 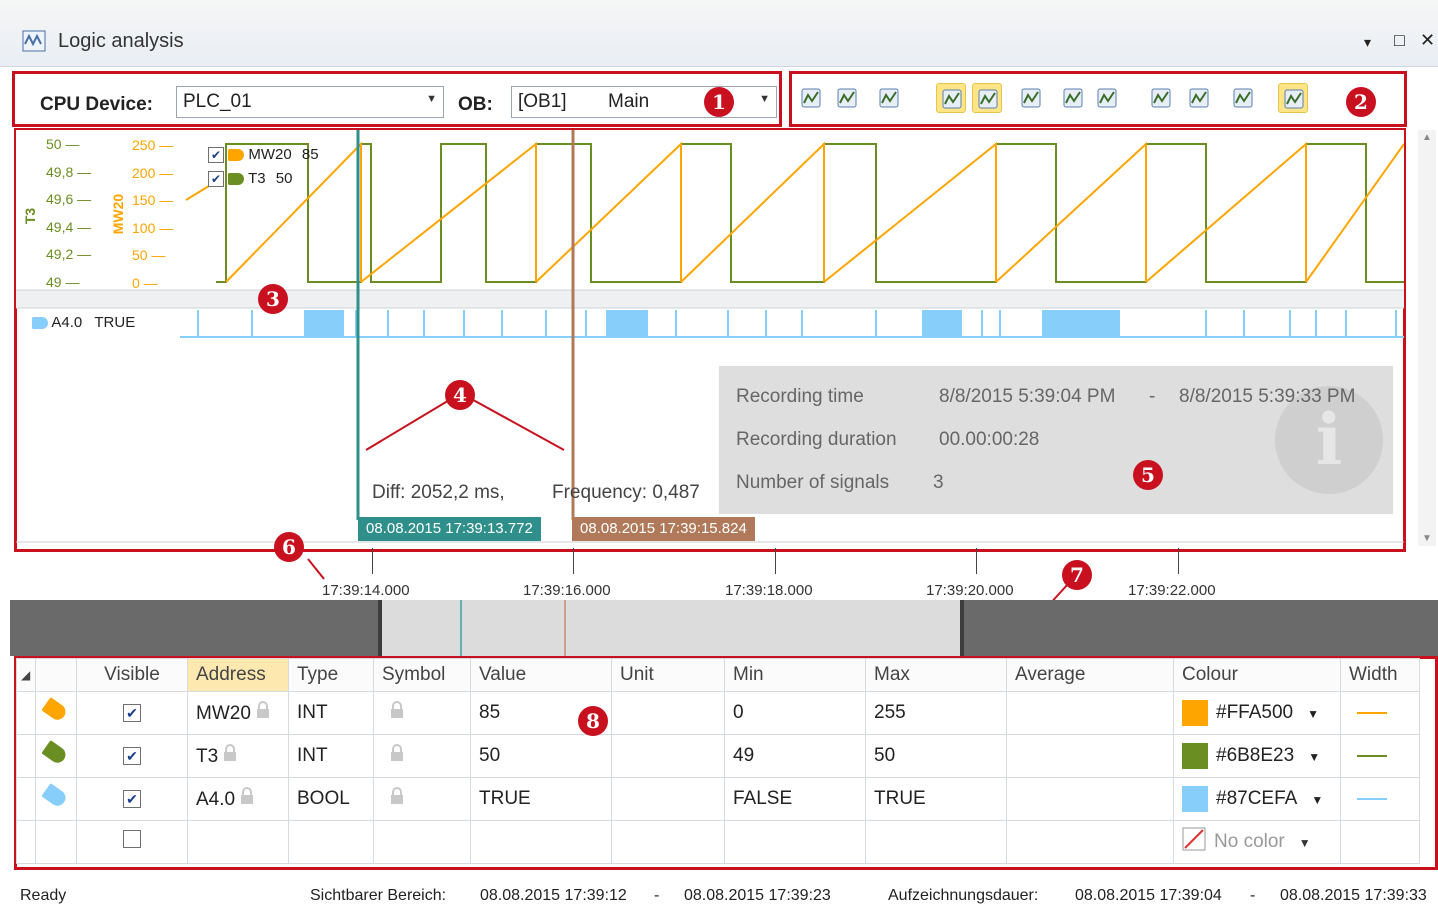 What do you see at coordinates (1199, 98) in the screenshot?
I see `save-icon` at bounding box center [1199, 98].